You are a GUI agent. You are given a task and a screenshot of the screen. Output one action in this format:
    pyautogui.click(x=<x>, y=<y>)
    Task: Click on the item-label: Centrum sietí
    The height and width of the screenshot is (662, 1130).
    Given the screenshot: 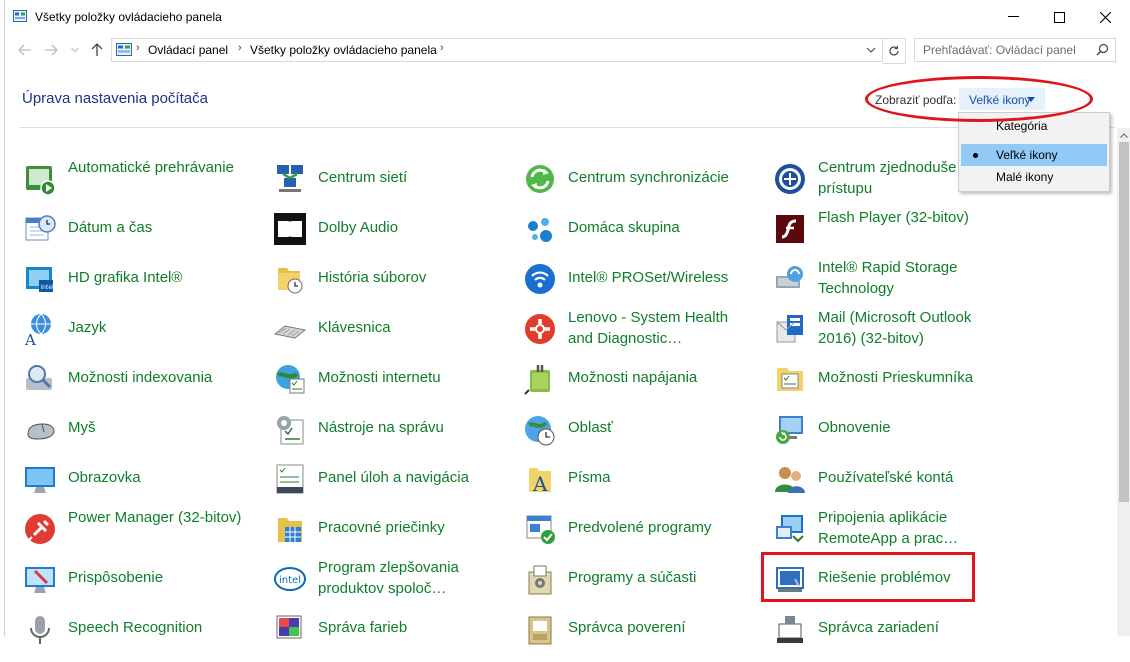 What is the action you would take?
    pyautogui.click(x=408, y=177)
    